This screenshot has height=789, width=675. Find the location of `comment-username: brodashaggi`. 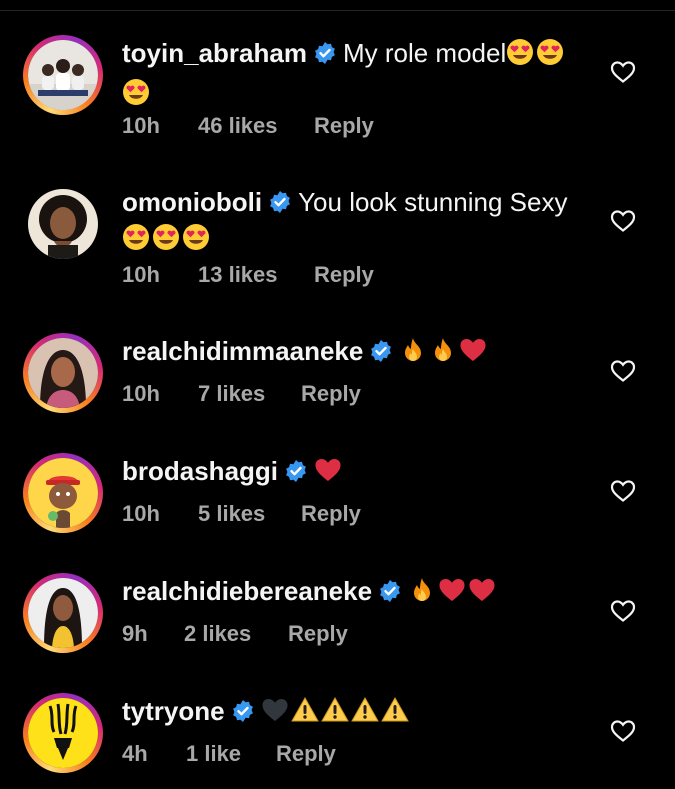

comment-username: brodashaggi is located at coordinates (200, 471).